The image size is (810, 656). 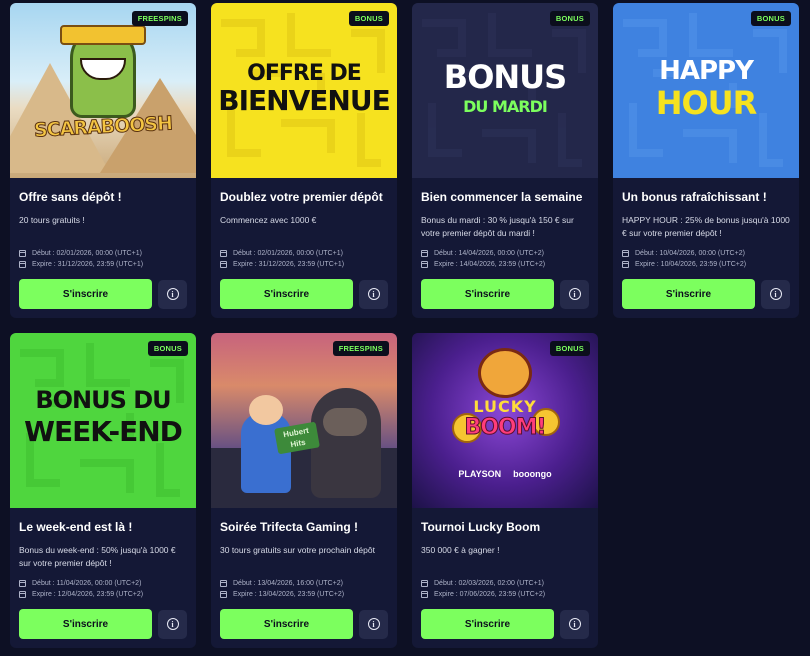 I want to click on booongo-logo: booongo, so click(x=532, y=474).